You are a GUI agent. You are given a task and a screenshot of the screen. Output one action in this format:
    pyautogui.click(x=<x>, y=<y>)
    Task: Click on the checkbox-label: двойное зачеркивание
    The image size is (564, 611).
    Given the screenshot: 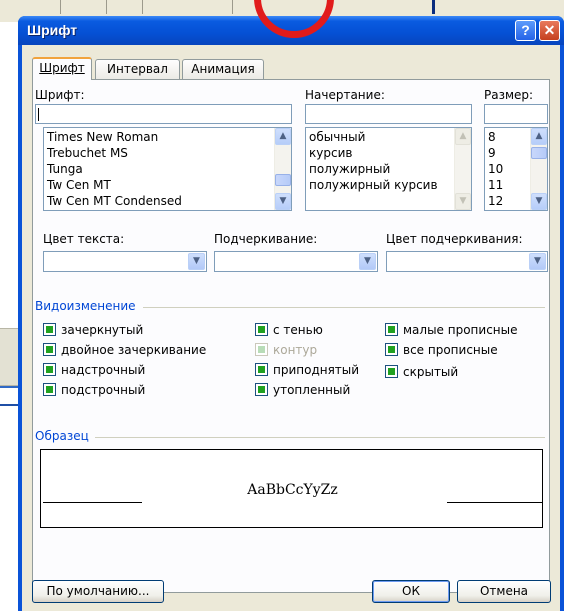 What is the action you would take?
    pyautogui.click(x=134, y=350)
    